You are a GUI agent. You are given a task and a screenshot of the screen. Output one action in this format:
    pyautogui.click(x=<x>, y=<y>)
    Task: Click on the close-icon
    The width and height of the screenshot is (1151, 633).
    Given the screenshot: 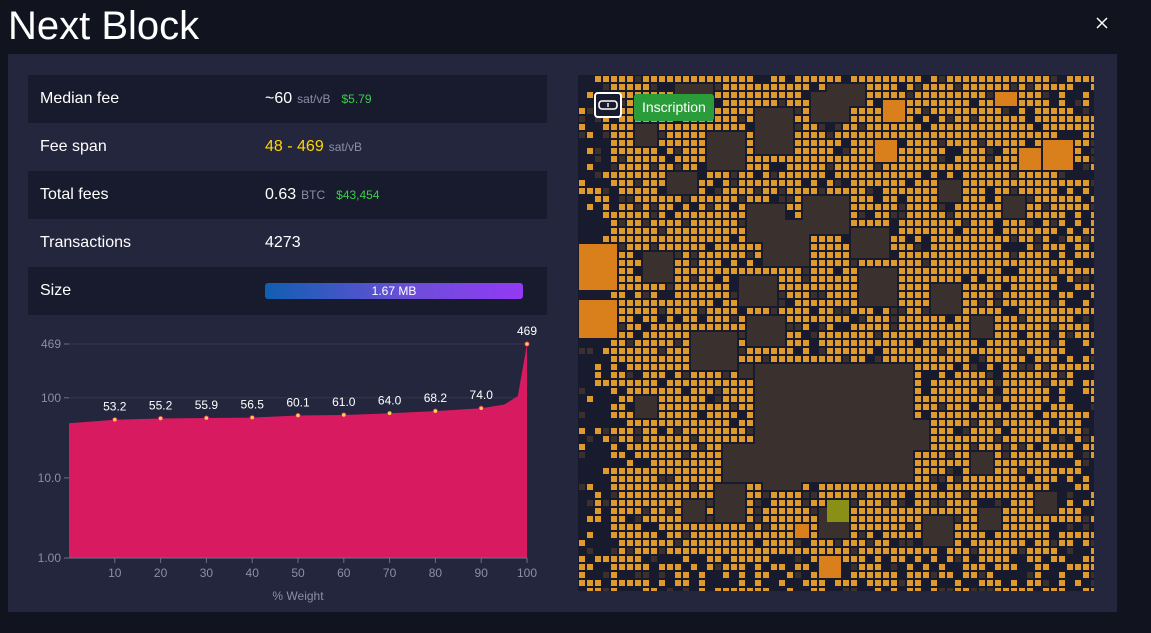 What is the action you would take?
    pyautogui.click(x=1102, y=23)
    